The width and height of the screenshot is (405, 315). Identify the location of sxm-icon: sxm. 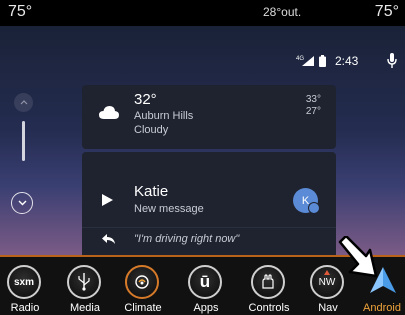
(24, 282).